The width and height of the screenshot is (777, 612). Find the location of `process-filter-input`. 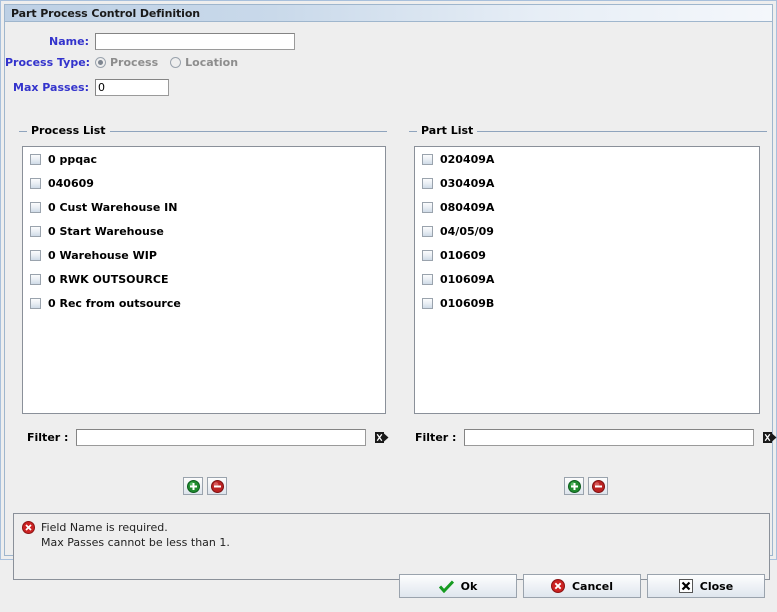

process-filter-input is located at coordinates (221, 437).